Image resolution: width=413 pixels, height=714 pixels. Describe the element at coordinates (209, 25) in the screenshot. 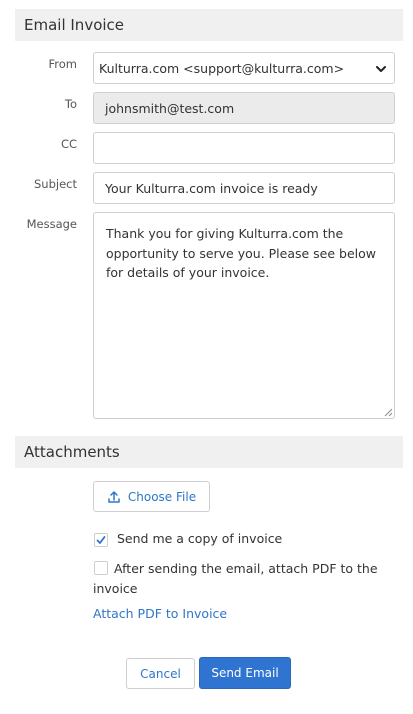

I see `email-invoice-header: Email Invoice` at that location.